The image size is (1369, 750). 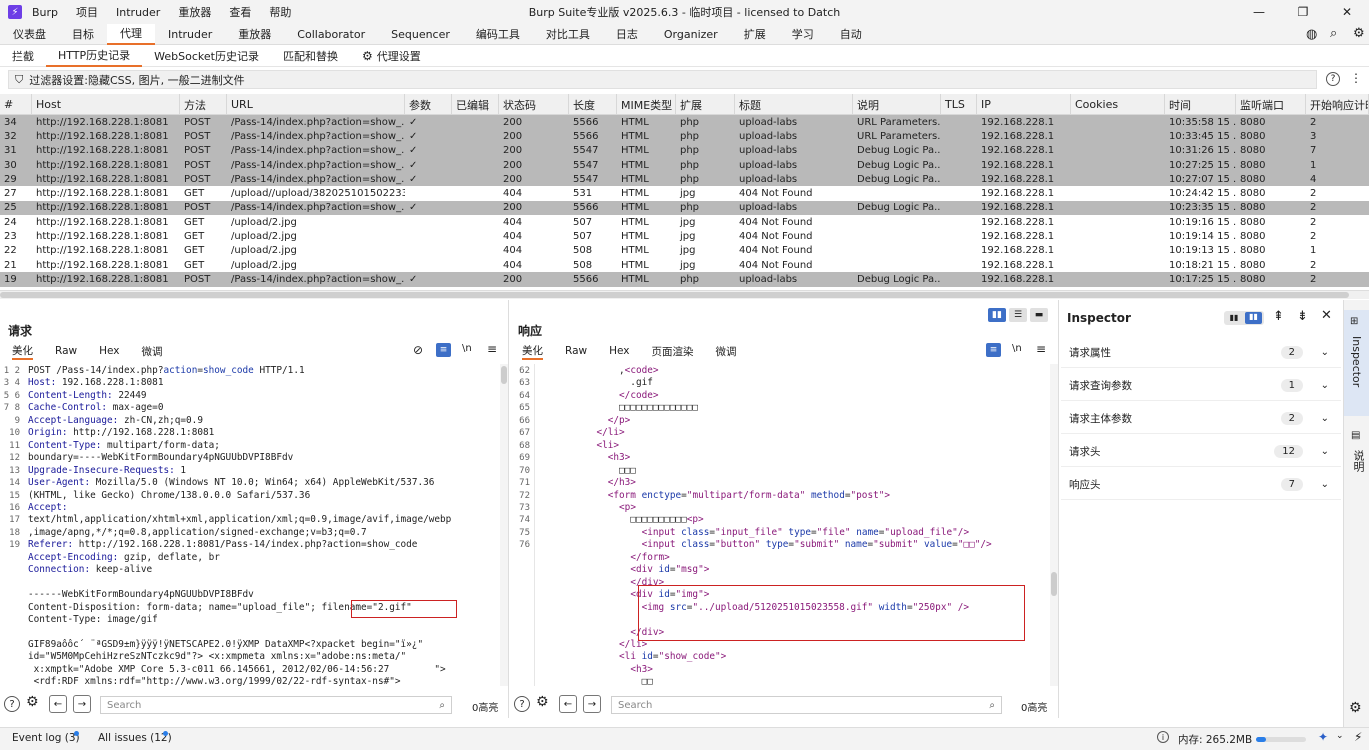 What do you see at coordinates (1356, 363) in the screenshot?
I see `side-tab-inspector: ⊞ Inspector` at bounding box center [1356, 363].